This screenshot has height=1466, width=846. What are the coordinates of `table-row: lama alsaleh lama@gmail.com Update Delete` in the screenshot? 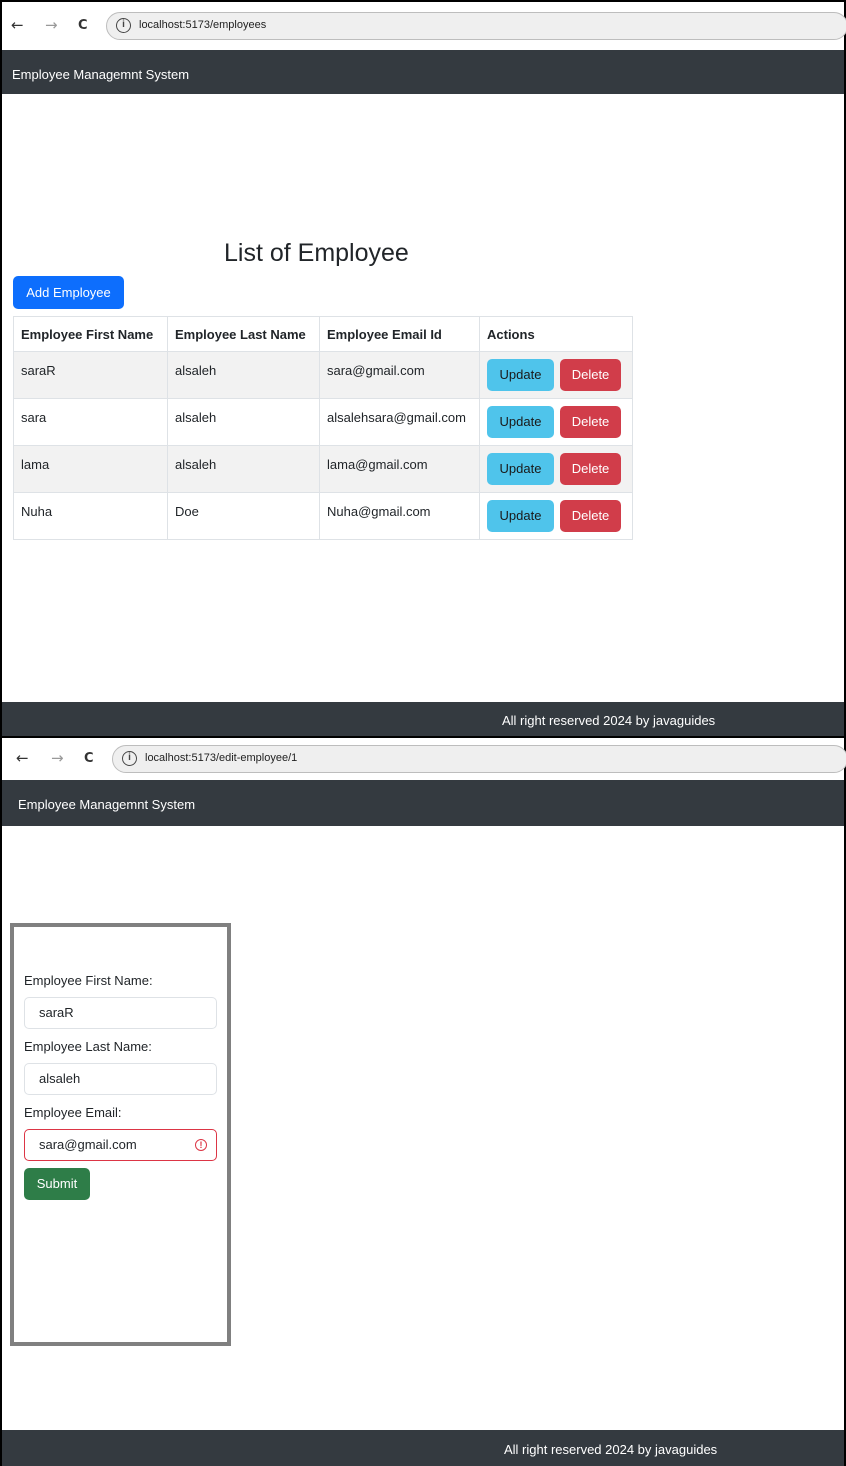 It's located at (323, 469).